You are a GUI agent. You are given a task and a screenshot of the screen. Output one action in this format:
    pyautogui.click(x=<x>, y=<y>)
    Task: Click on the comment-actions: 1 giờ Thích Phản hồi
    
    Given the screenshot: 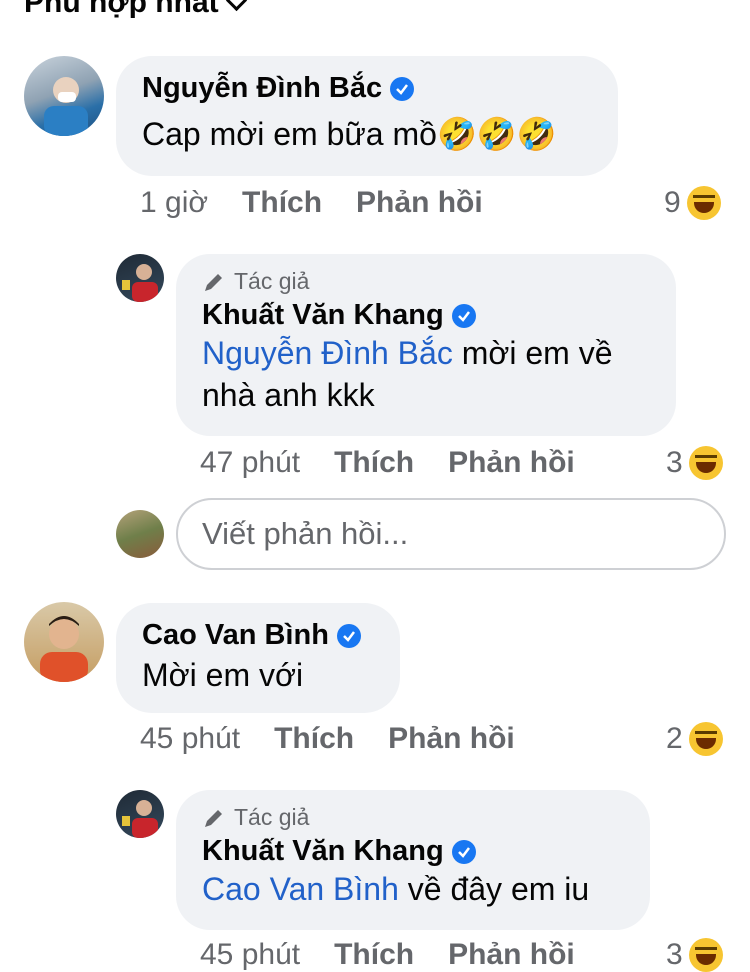 What is the action you would take?
    pyautogui.click(x=311, y=203)
    